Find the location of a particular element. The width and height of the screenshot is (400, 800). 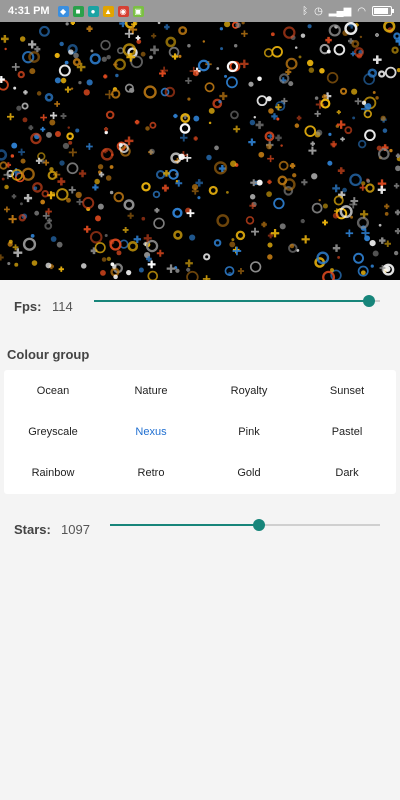

android-robot-icon: ▣ is located at coordinates (138, 11).